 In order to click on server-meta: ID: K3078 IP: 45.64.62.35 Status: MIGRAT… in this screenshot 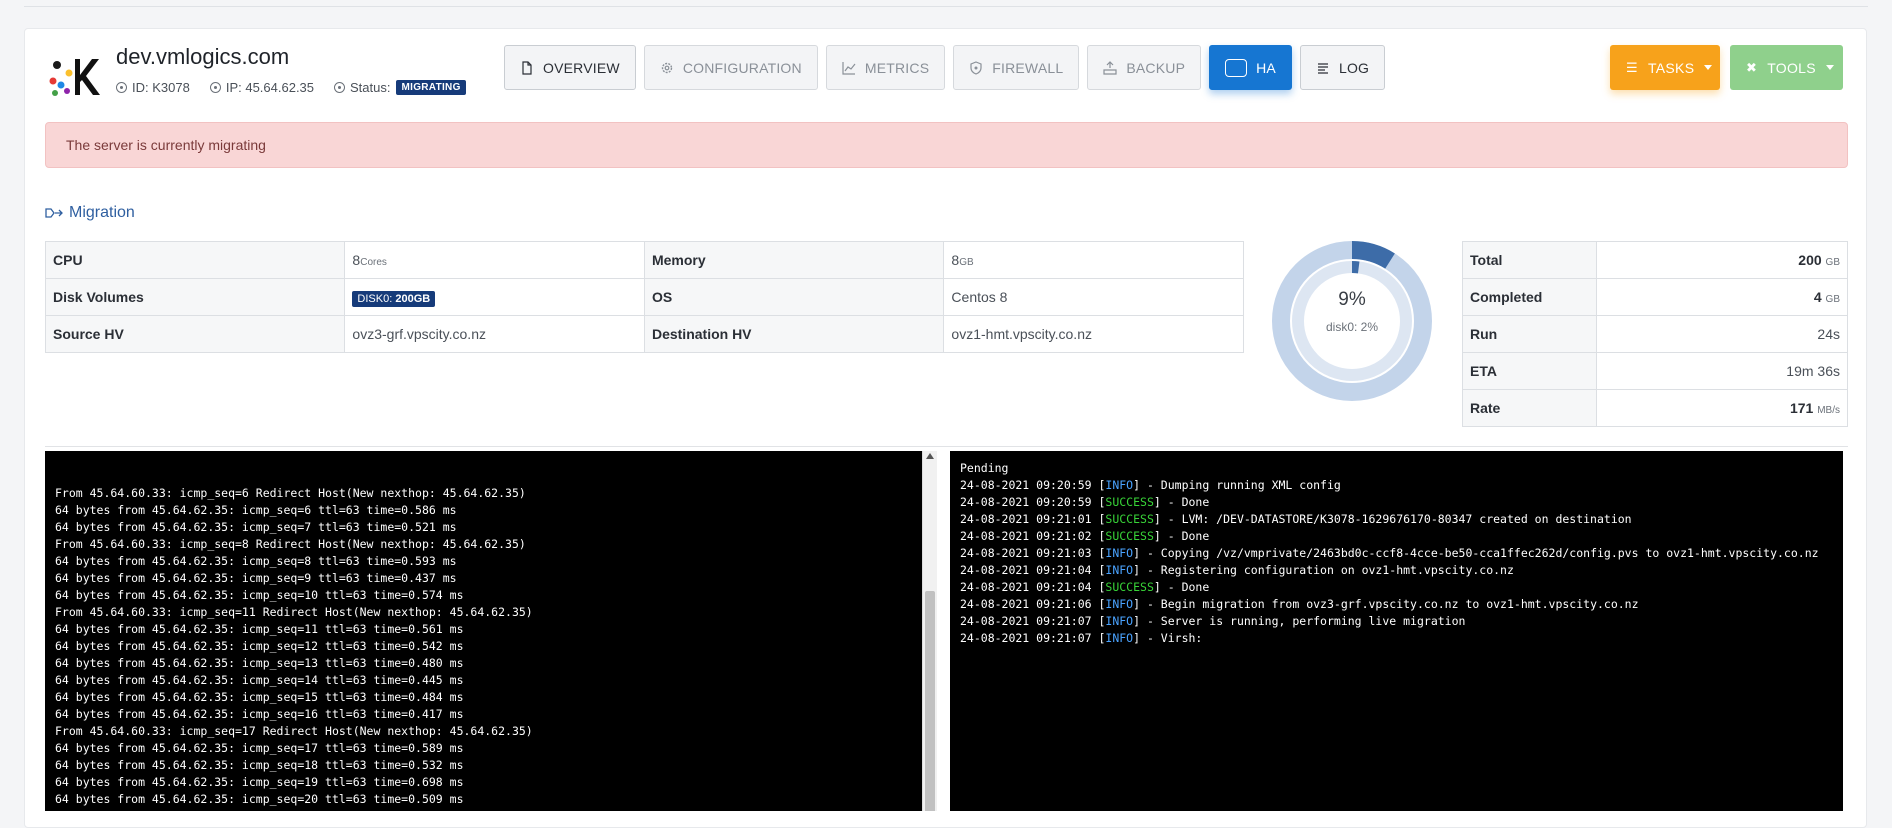, I will do `click(301, 87)`.